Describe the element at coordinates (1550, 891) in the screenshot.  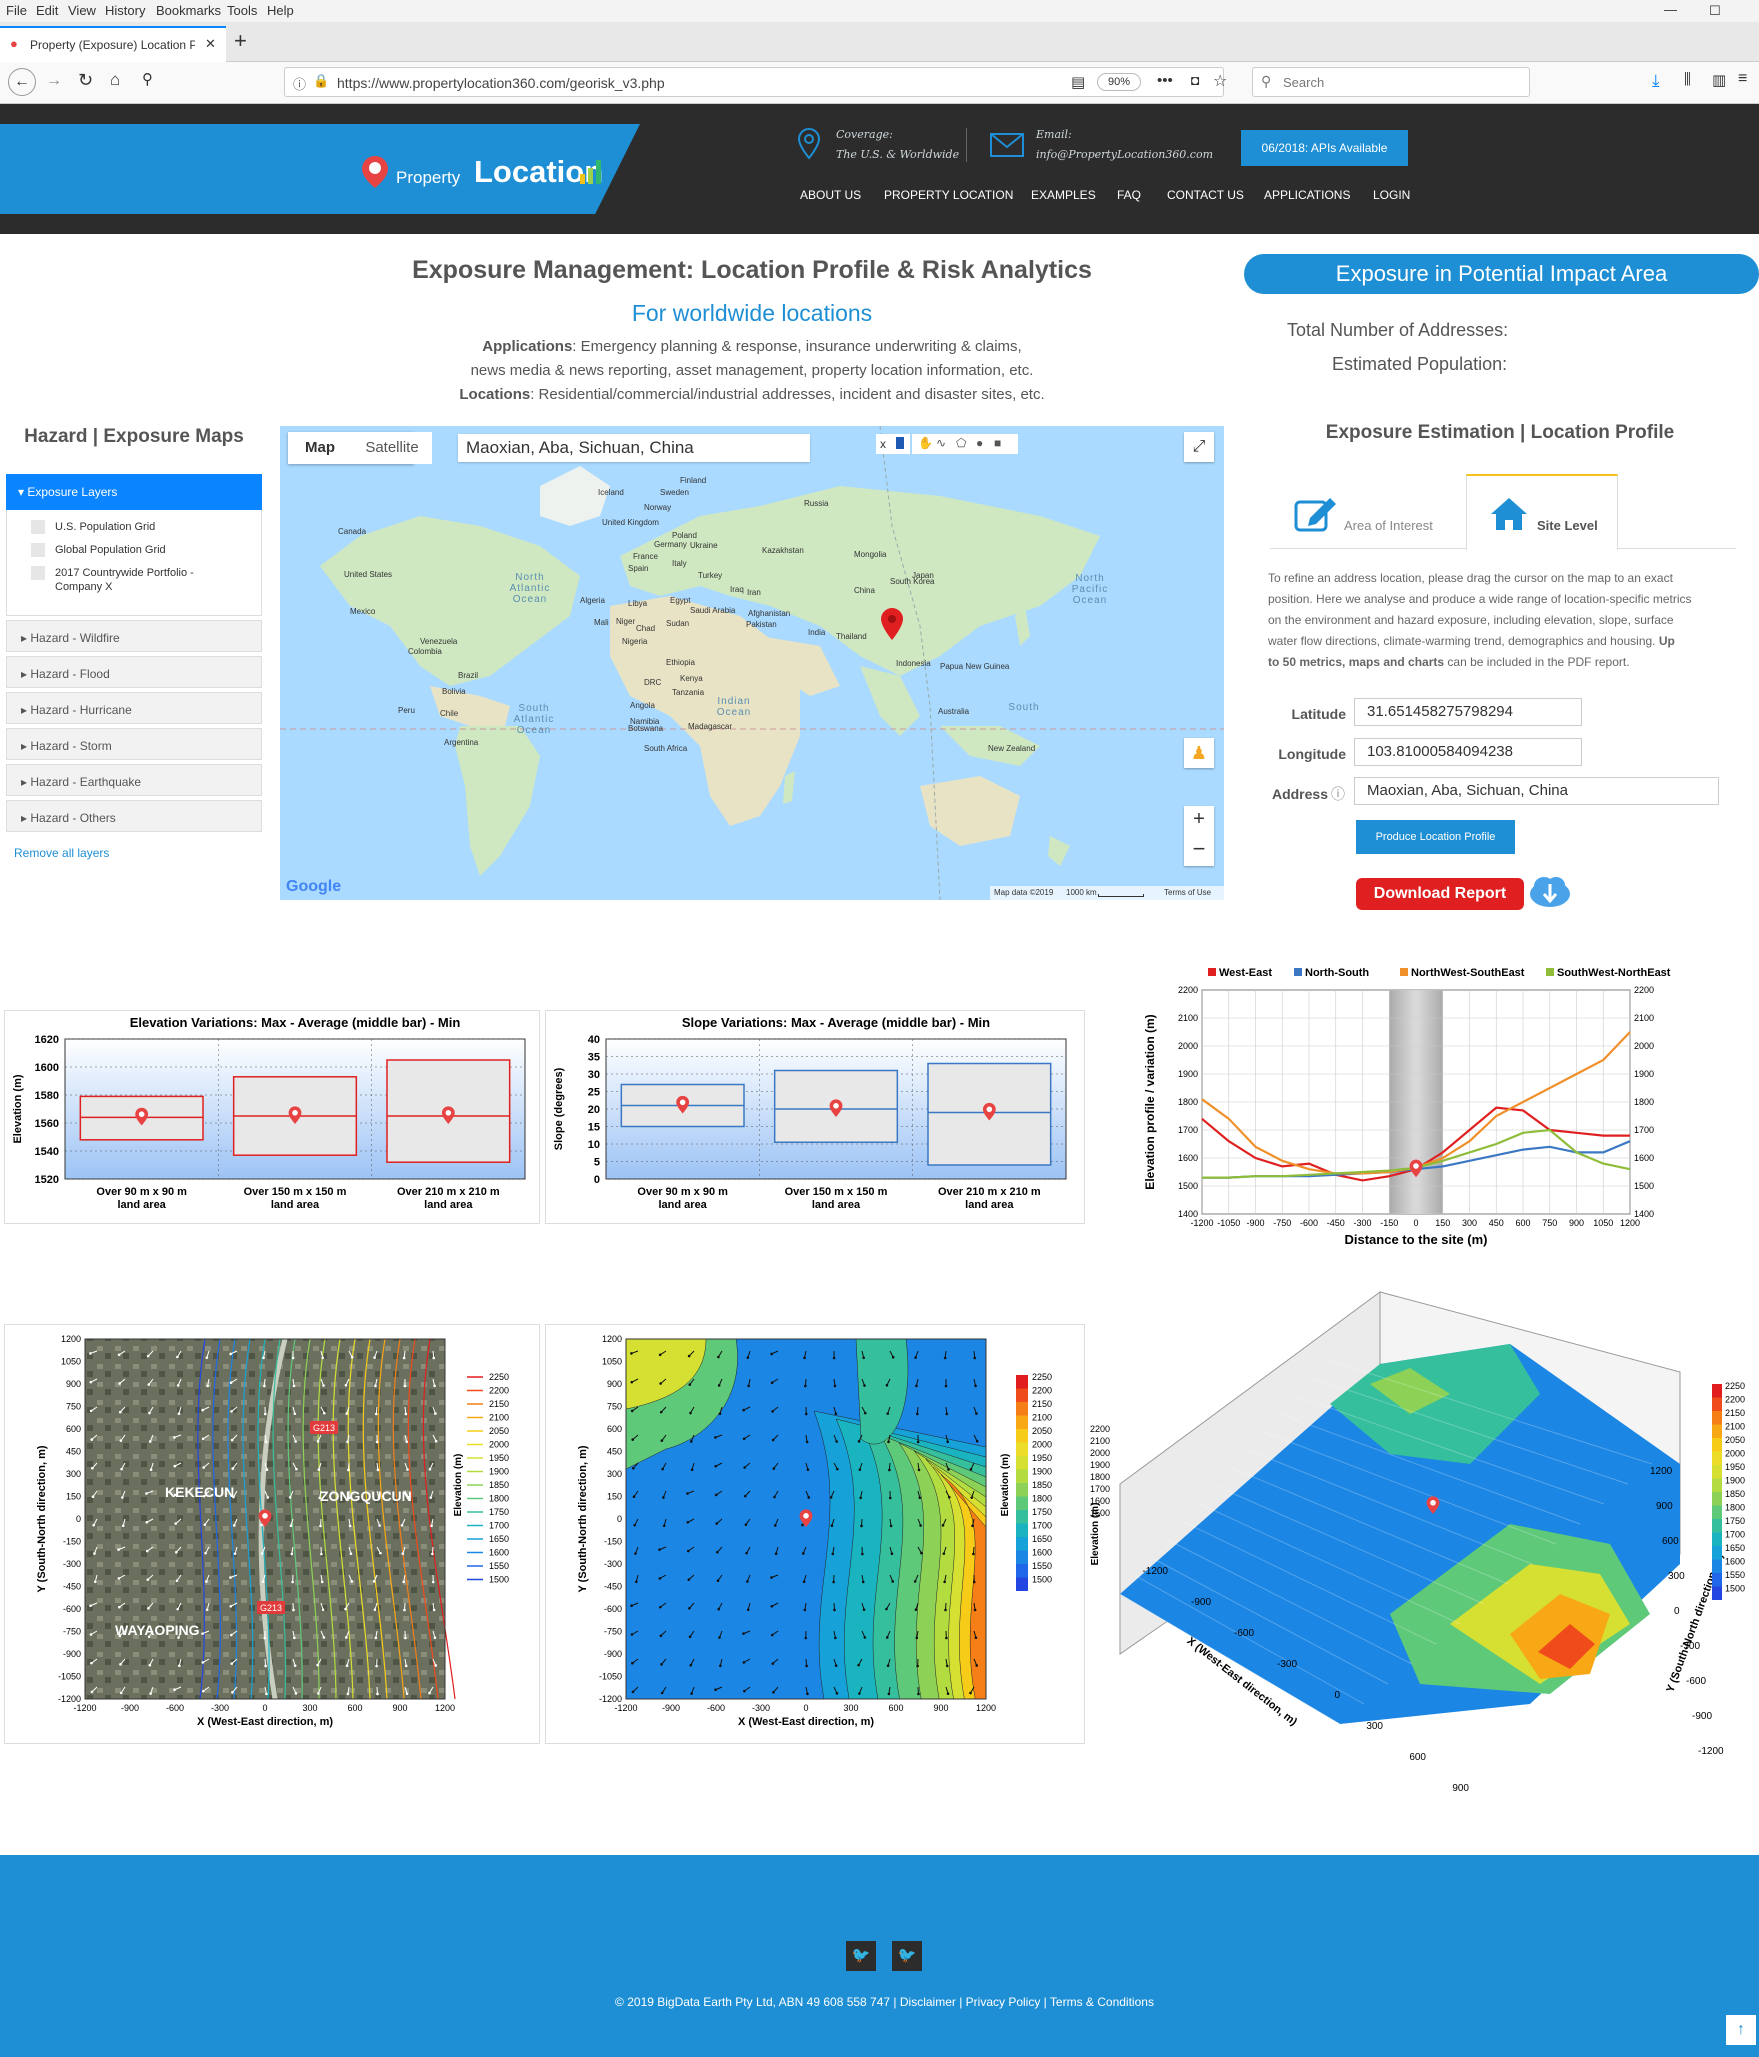
I see `cloud-download-icon` at that location.